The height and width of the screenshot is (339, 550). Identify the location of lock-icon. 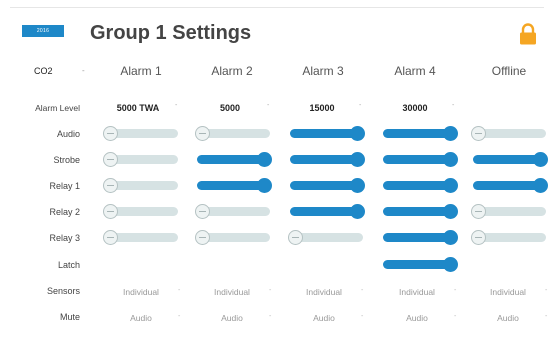
(528, 34).